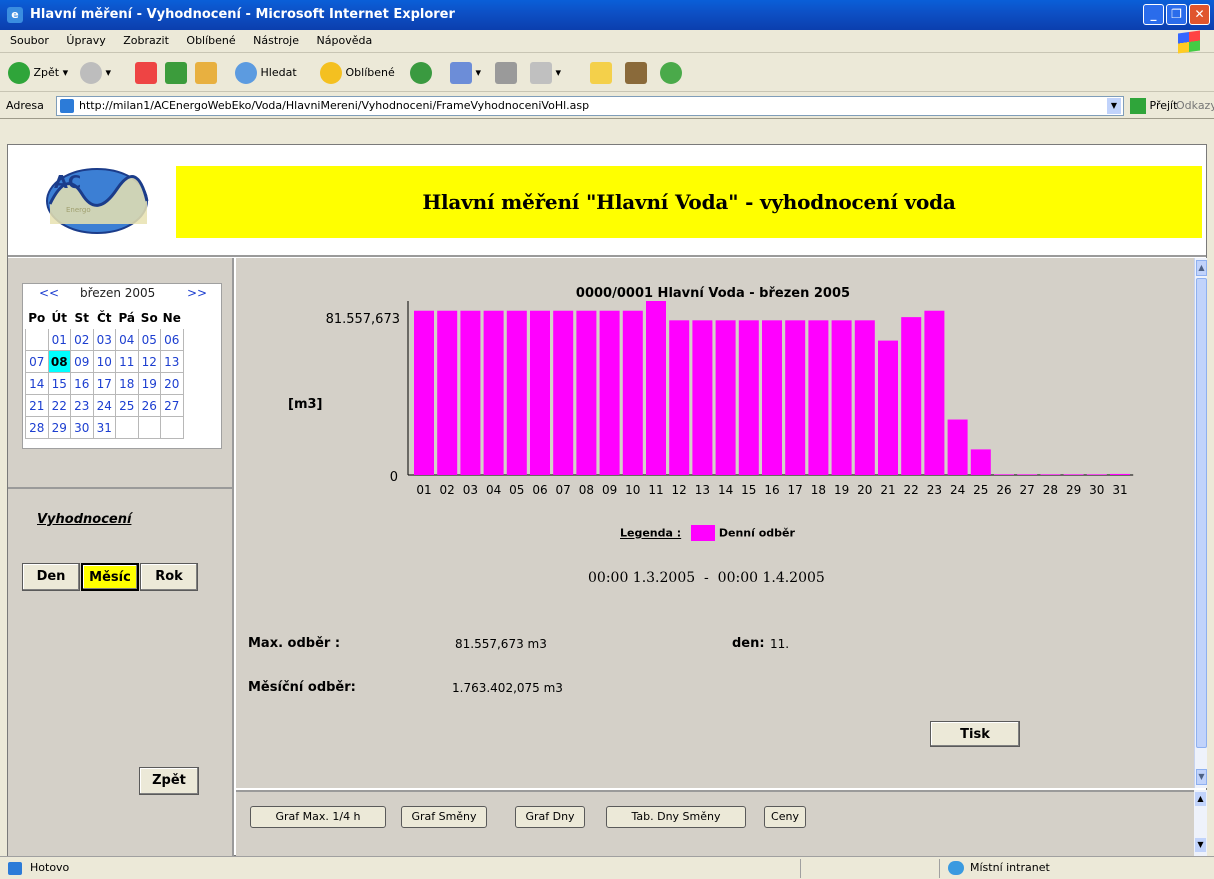  I want to click on close-button: ✕, so click(1199, 14).